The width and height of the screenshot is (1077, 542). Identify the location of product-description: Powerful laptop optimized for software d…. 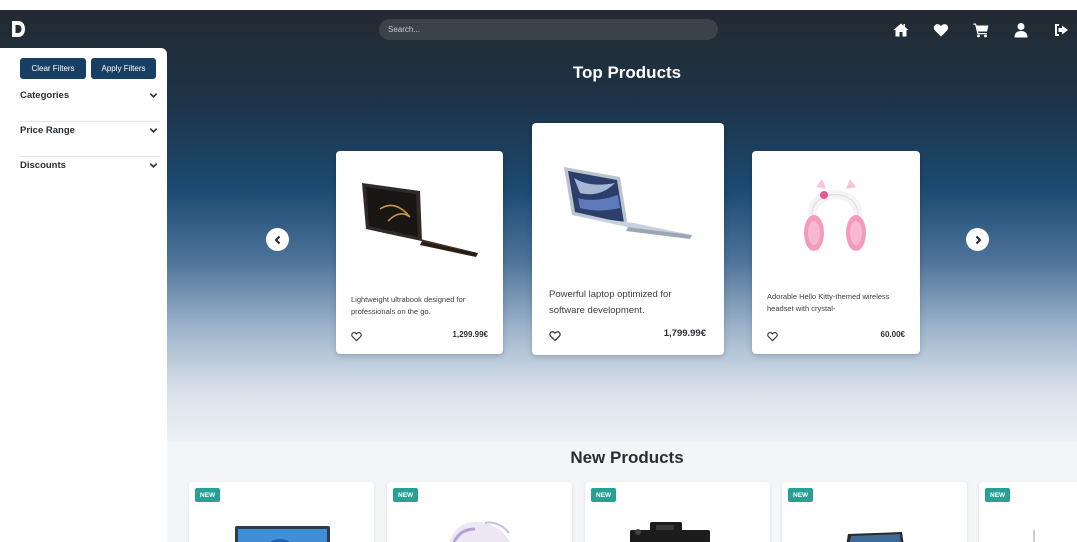
(610, 302).